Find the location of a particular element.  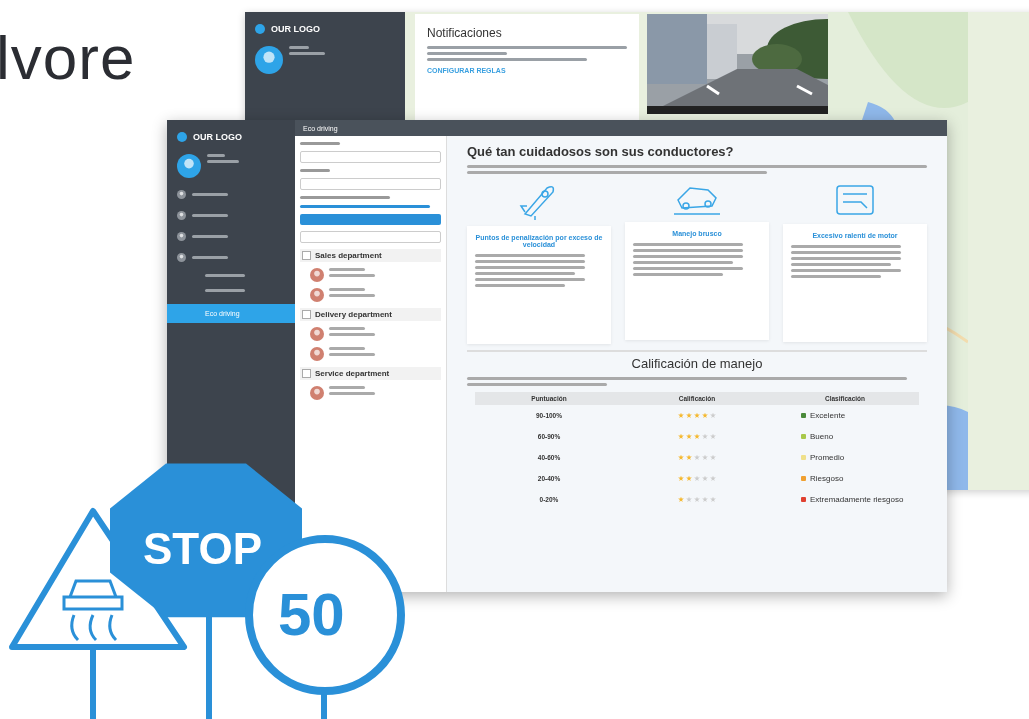

table-cell: Bueno is located at coordinates (822, 436).